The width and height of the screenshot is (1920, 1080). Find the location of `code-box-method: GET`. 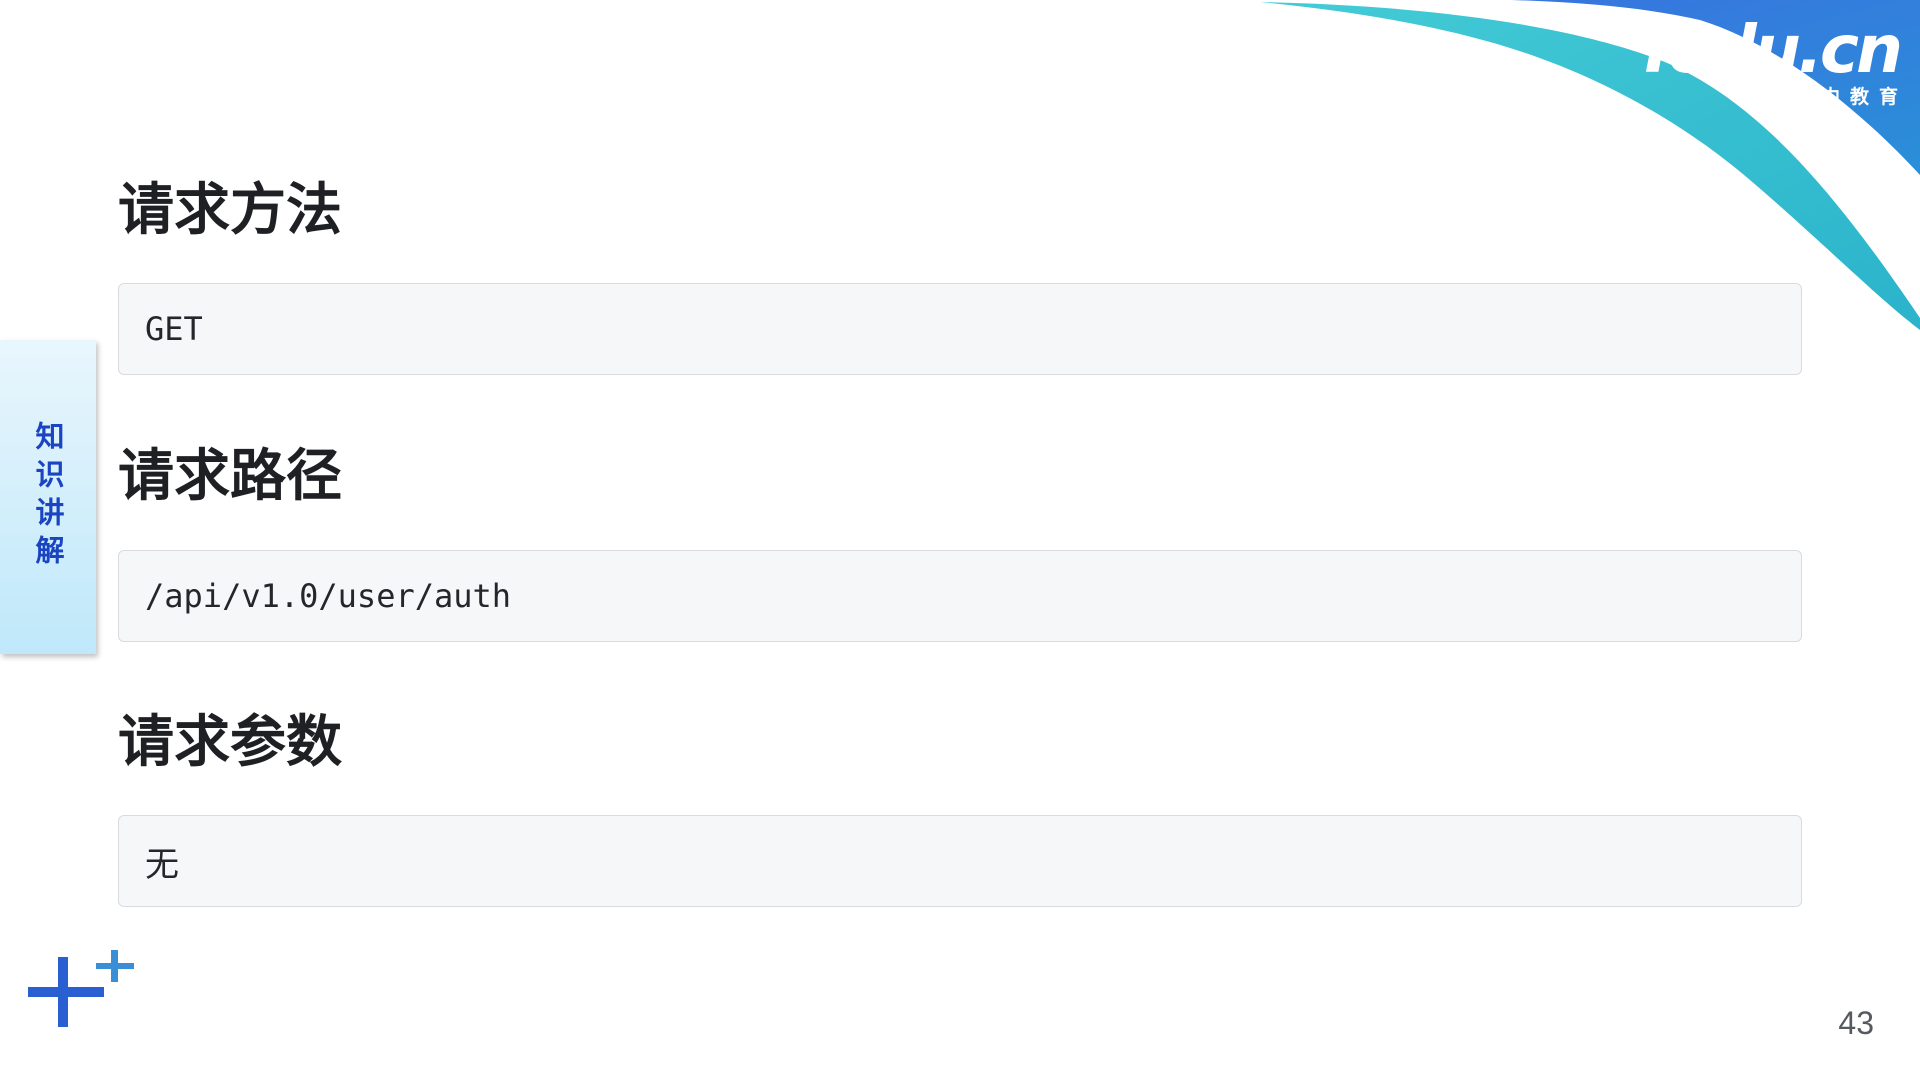

code-box-method: GET is located at coordinates (960, 329).